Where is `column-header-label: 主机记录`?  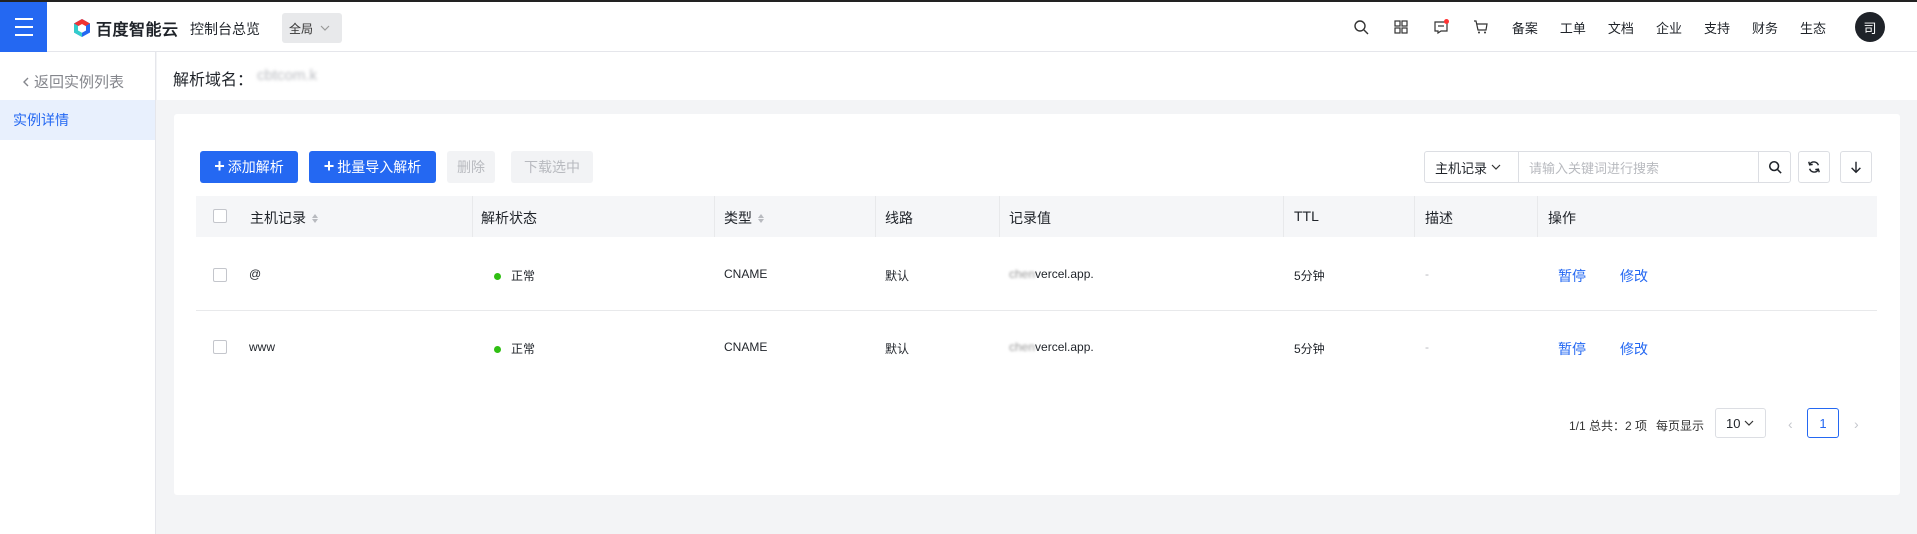
column-header-label: 主机记录 is located at coordinates (278, 218).